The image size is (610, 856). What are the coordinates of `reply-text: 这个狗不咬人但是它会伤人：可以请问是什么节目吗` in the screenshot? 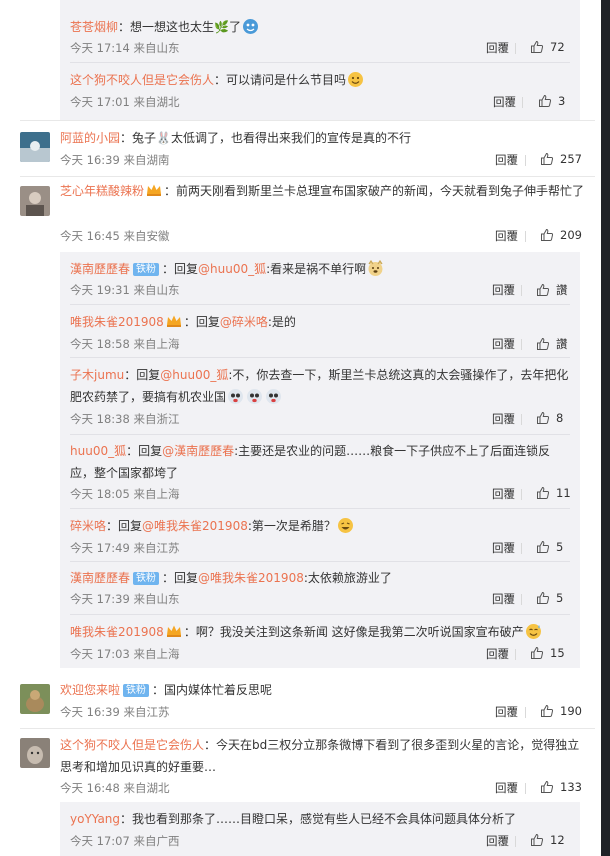 It's located at (217, 80).